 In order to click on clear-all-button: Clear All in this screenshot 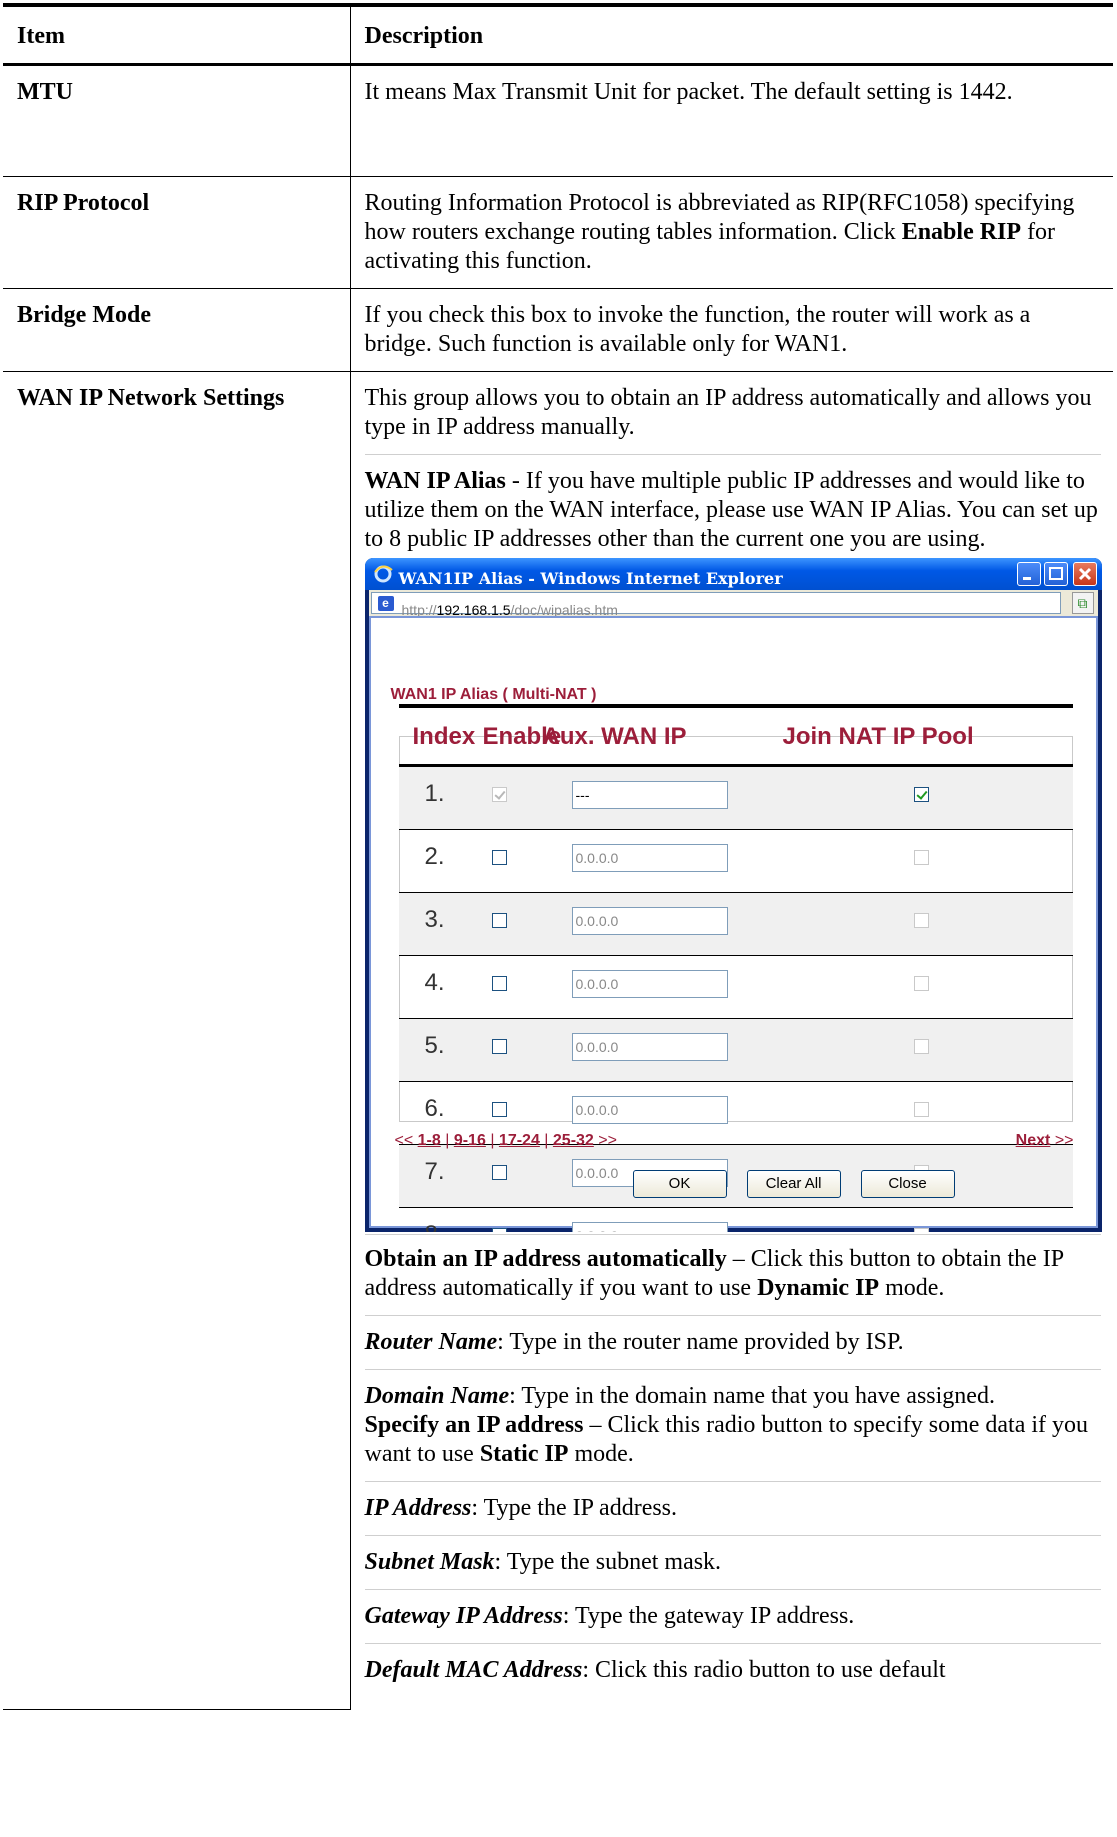, I will do `click(793, 1184)`.